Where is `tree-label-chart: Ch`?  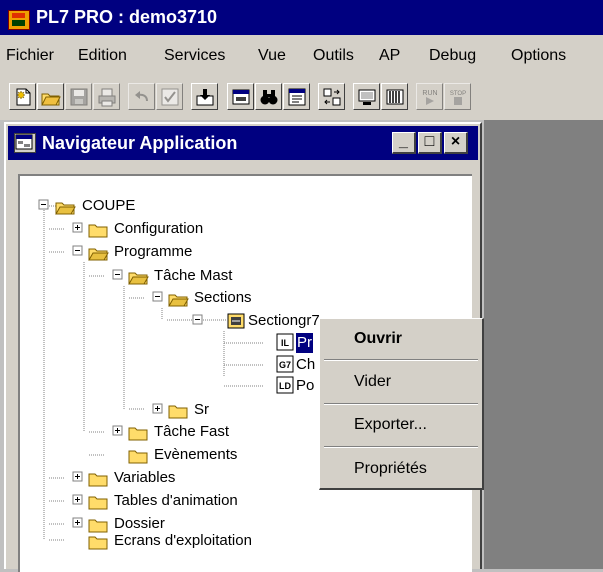
tree-label-chart: Ch is located at coordinates (306, 364).